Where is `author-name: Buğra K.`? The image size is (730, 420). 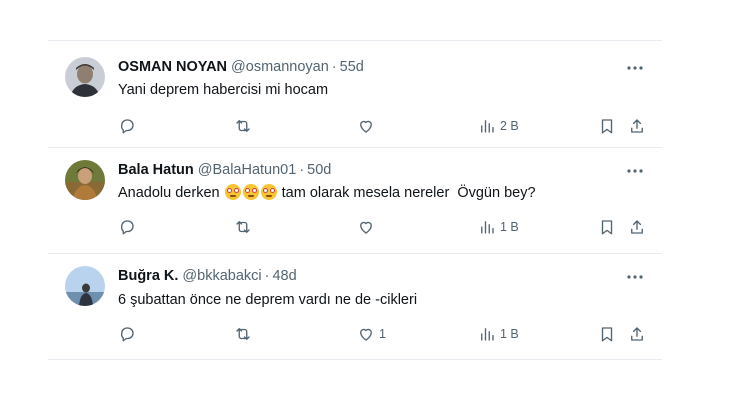 author-name: Buğra K. is located at coordinates (148, 276).